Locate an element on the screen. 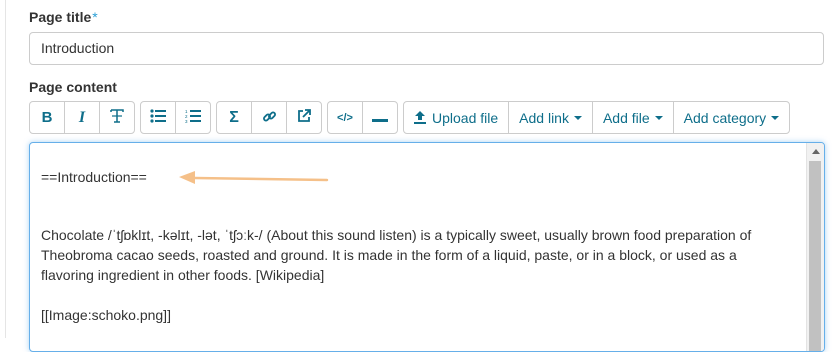  upload-file-label: Upload file is located at coordinates (465, 117).